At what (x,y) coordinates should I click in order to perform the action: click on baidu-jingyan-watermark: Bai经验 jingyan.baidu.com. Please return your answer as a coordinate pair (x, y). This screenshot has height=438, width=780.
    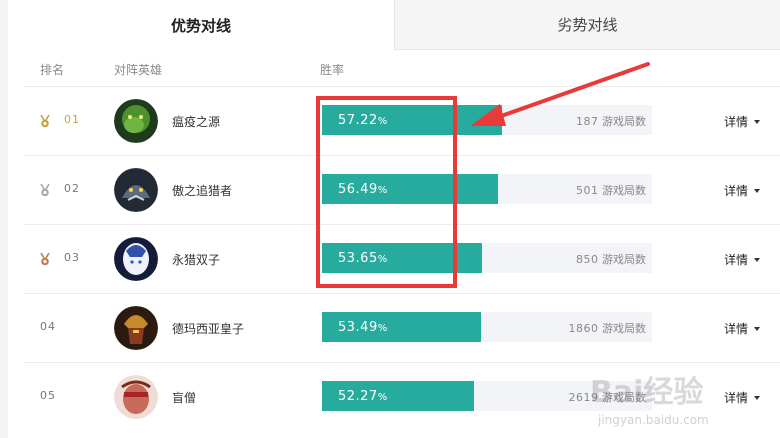
    Looking at the image, I should click on (649, 401).